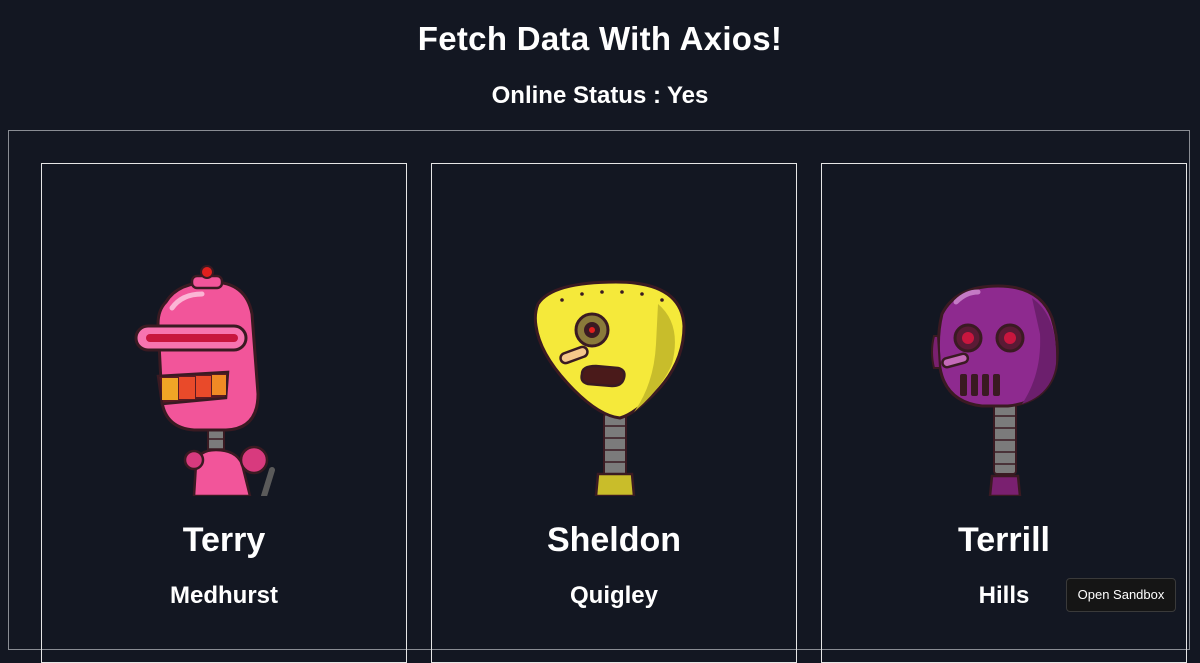 The width and height of the screenshot is (1200, 663). I want to click on page-title: Fetch Data With Axios!, so click(600, 38).